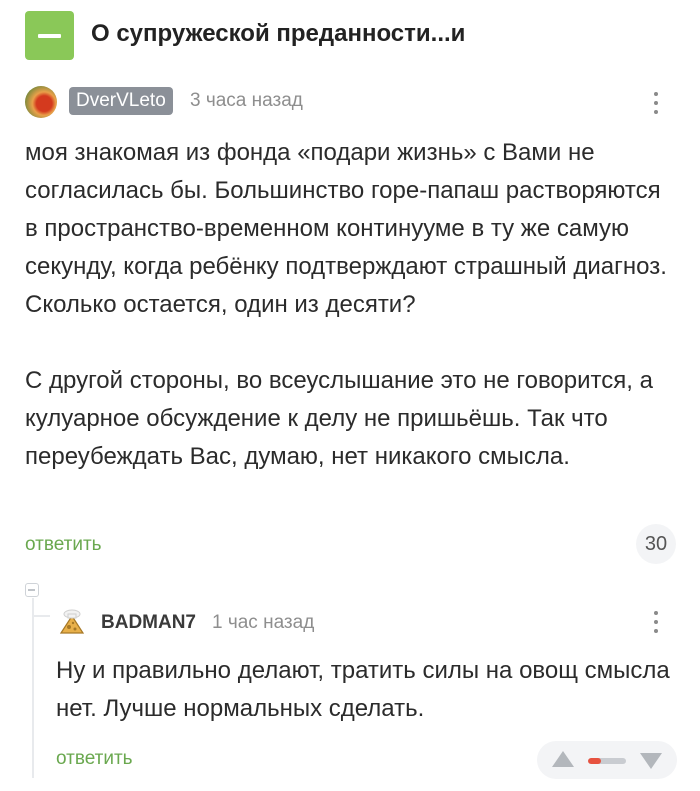  I want to click on comment-author: DverVLeto, so click(121, 101).